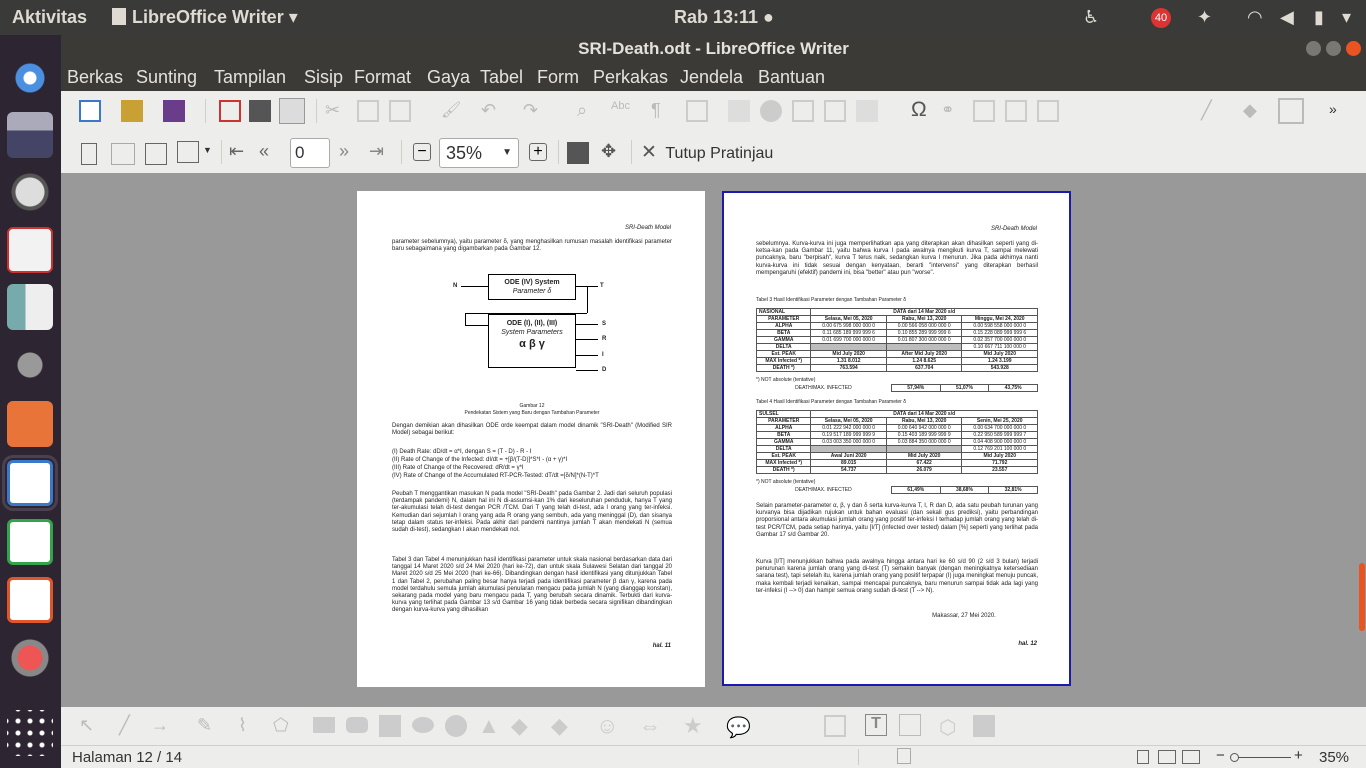 This screenshot has width=1366, height=768. I want to click on rectangle-icon, so click(324, 725).